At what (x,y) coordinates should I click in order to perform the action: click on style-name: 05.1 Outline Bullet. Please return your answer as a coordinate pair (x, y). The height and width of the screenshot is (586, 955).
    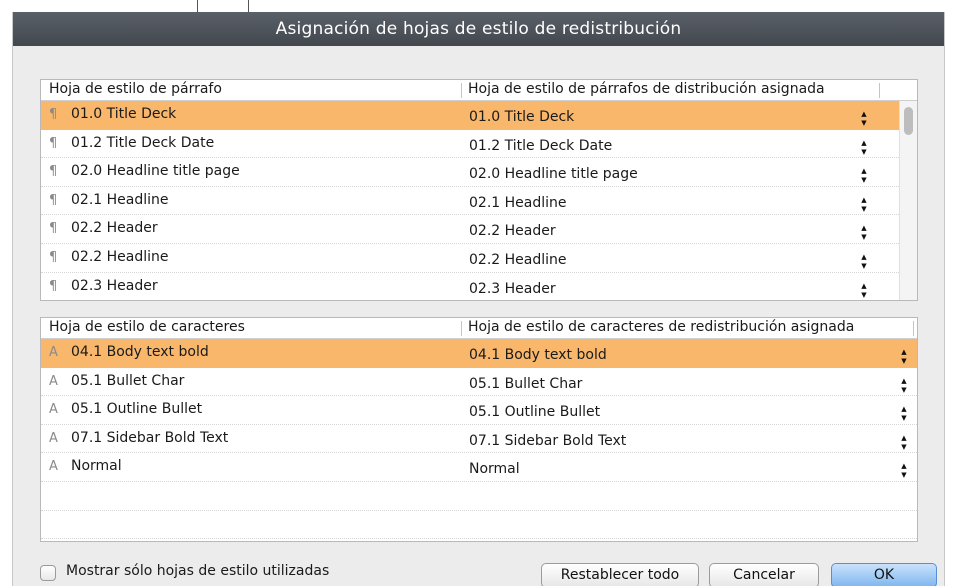
    Looking at the image, I should click on (137, 409).